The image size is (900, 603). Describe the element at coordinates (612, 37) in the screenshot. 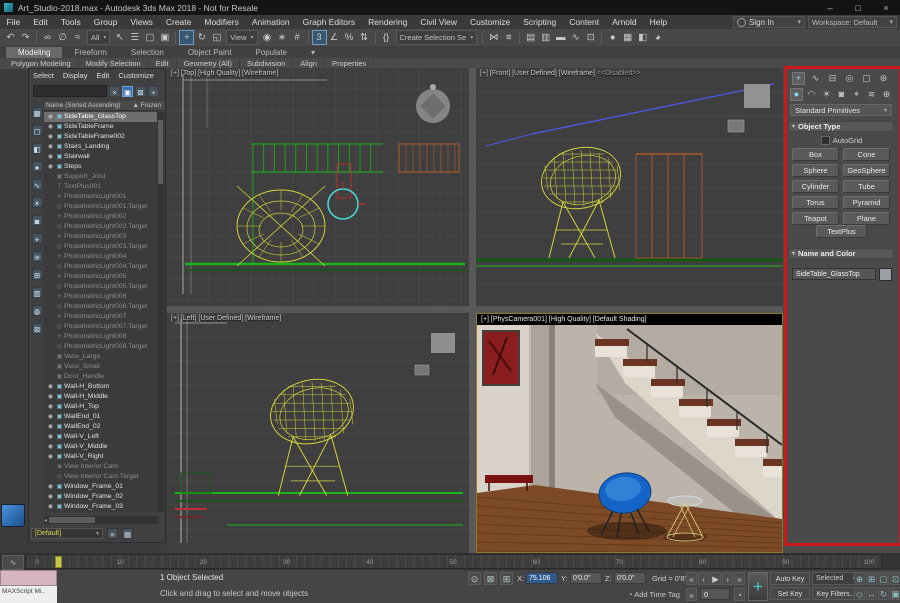

I see `material-editor-icon: ●` at that location.